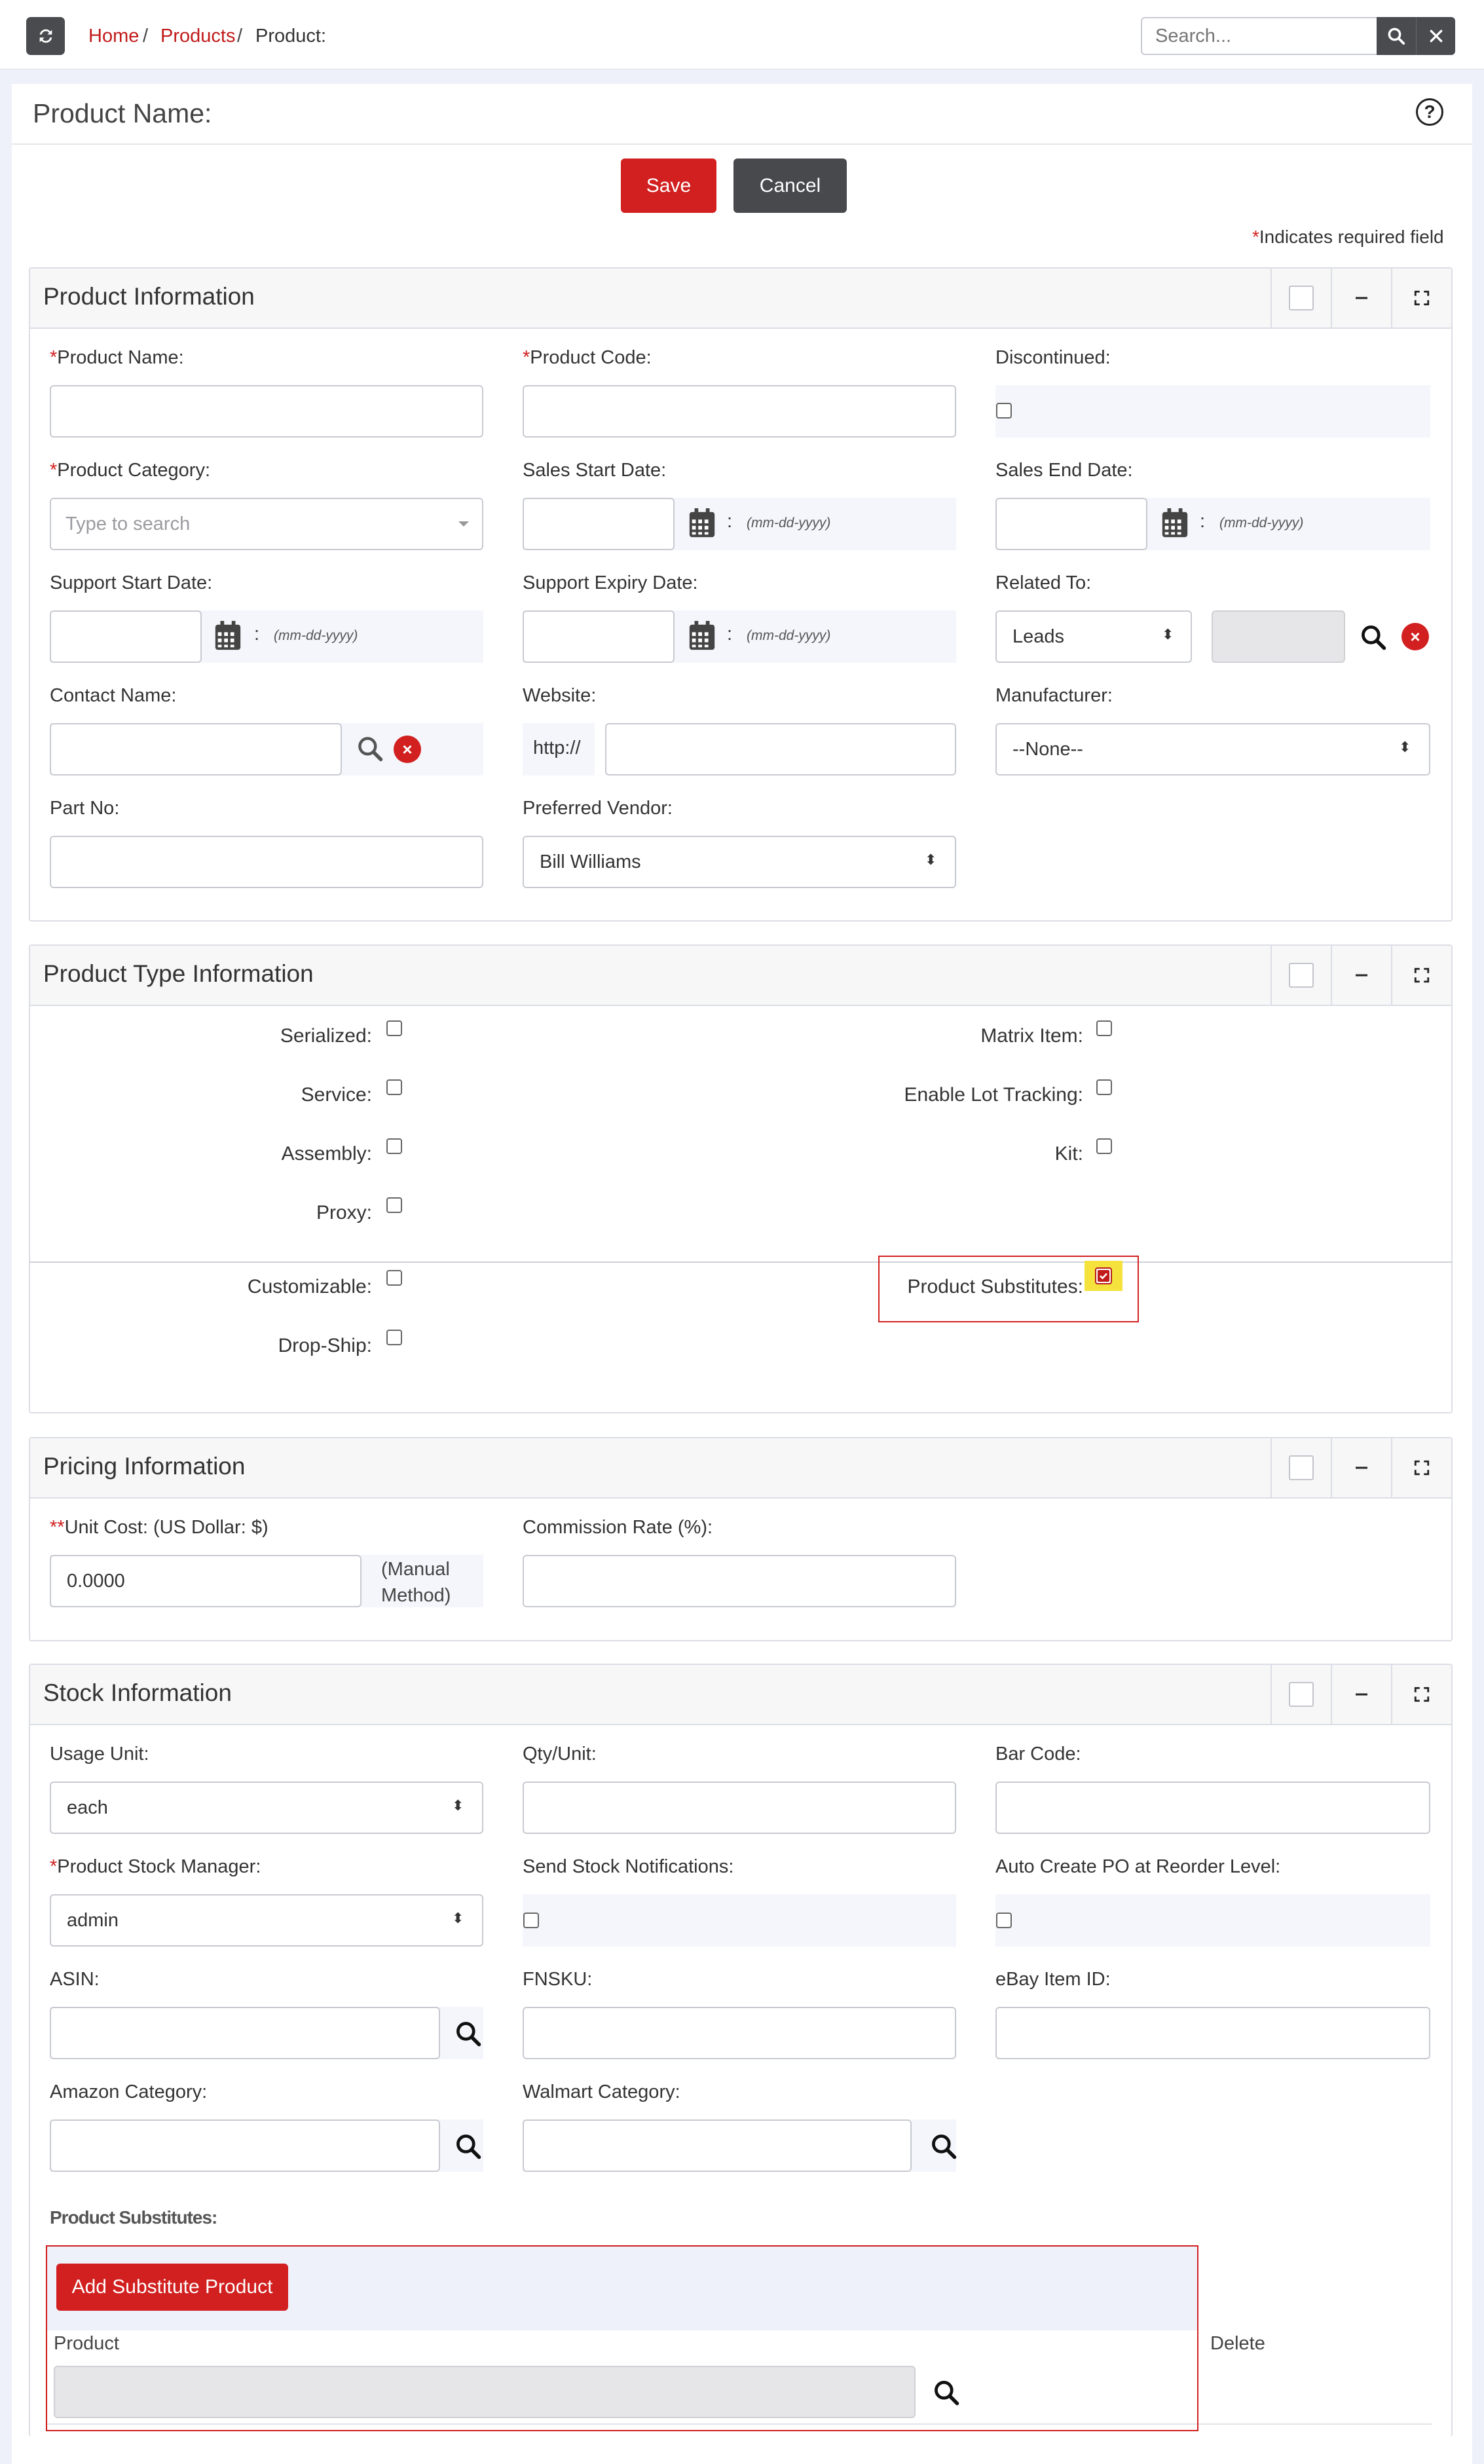  Describe the element at coordinates (113, 695) in the screenshot. I see `contact-name-label: Contact Name:` at that location.